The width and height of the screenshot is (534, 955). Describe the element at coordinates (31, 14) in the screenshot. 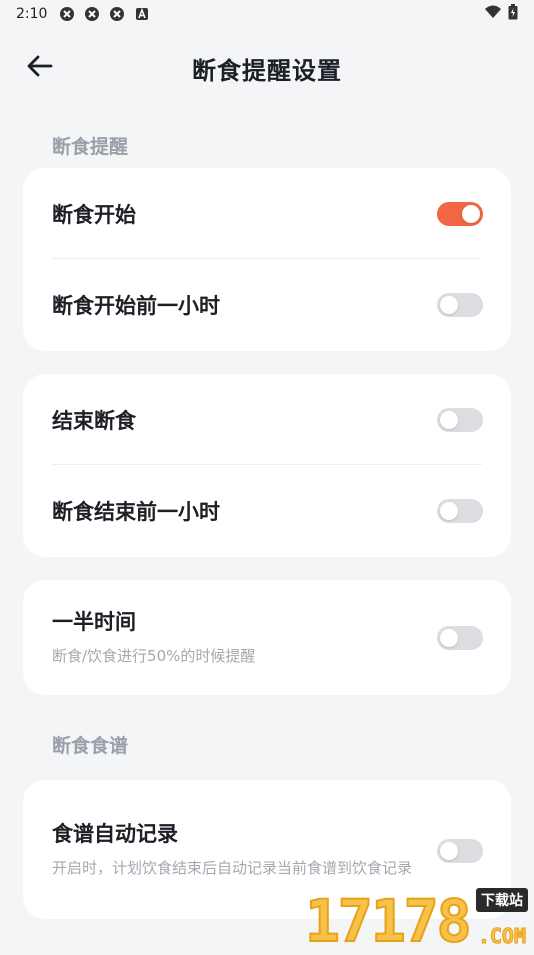

I see `status-time: 2:10` at that location.